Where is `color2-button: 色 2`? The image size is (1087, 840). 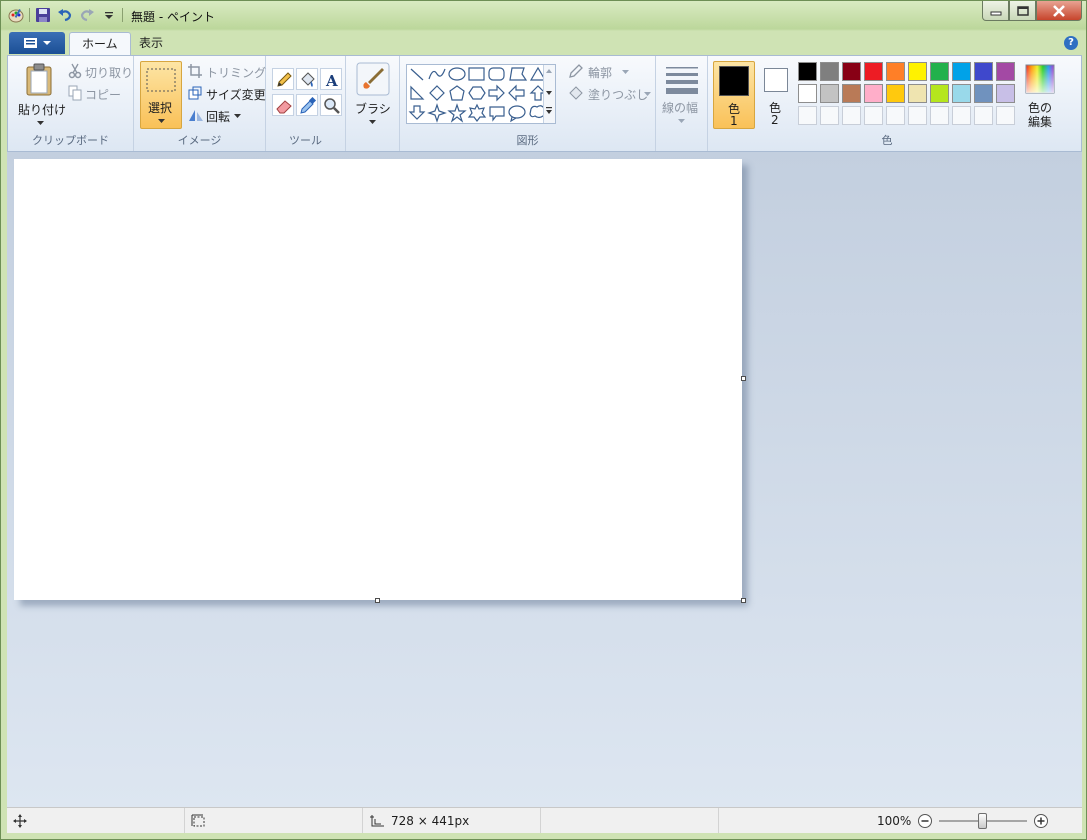 color2-button: 色 2 is located at coordinates (775, 95).